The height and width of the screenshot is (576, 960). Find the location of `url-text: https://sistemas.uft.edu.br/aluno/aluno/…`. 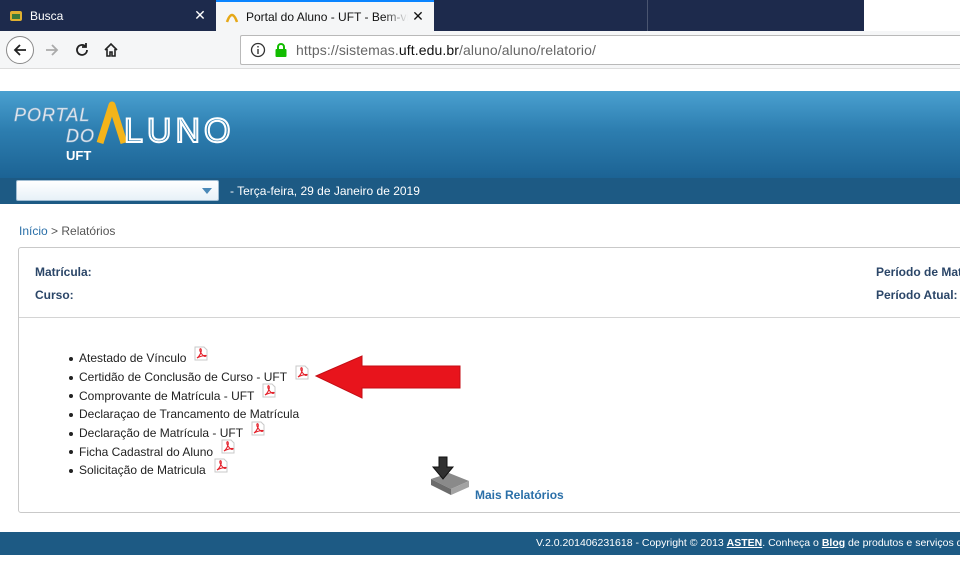

url-text: https://sistemas.uft.edu.br/aluno/aluno/… is located at coordinates (446, 50).